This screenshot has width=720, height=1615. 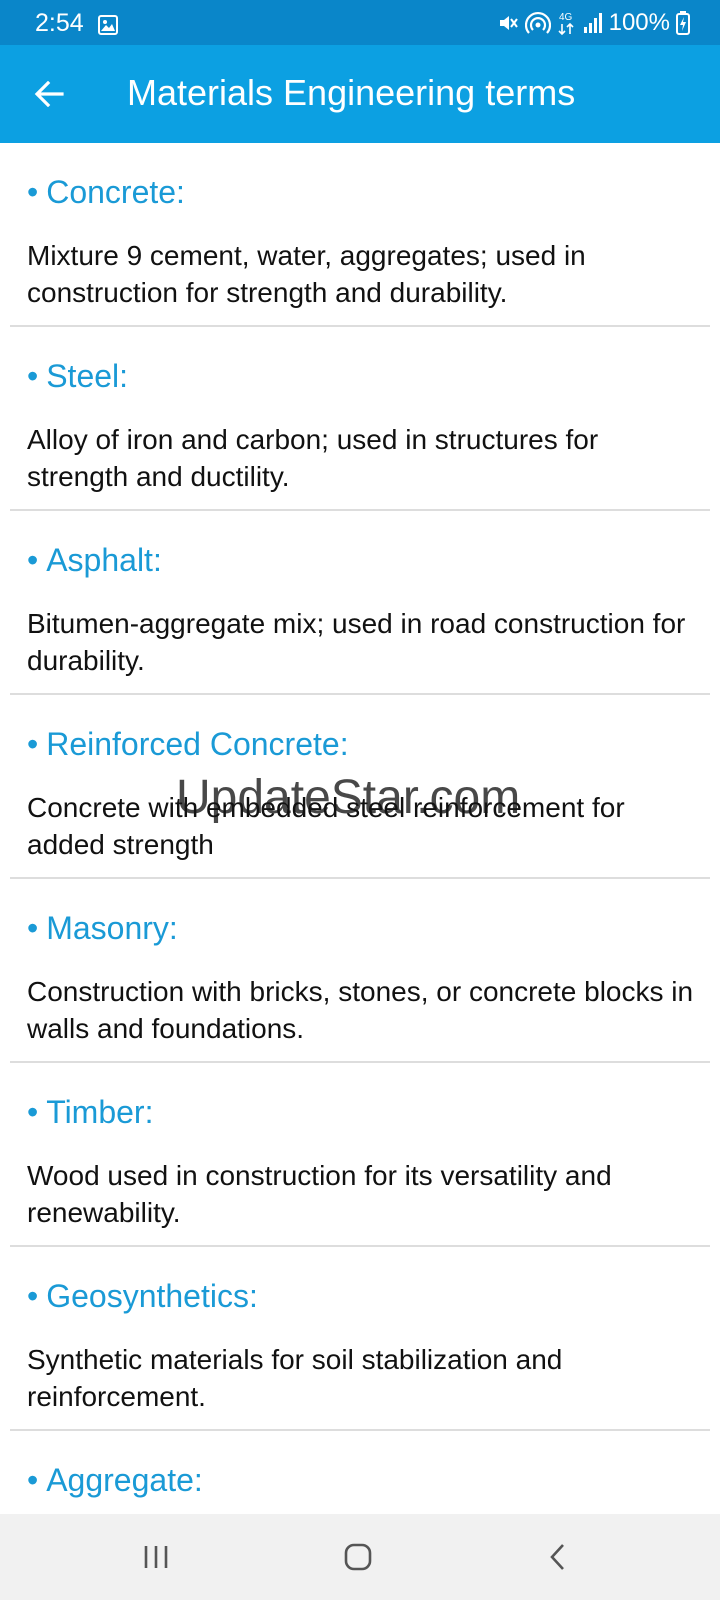 I want to click on network-type-label: 4G, so click(x=566, y=17).